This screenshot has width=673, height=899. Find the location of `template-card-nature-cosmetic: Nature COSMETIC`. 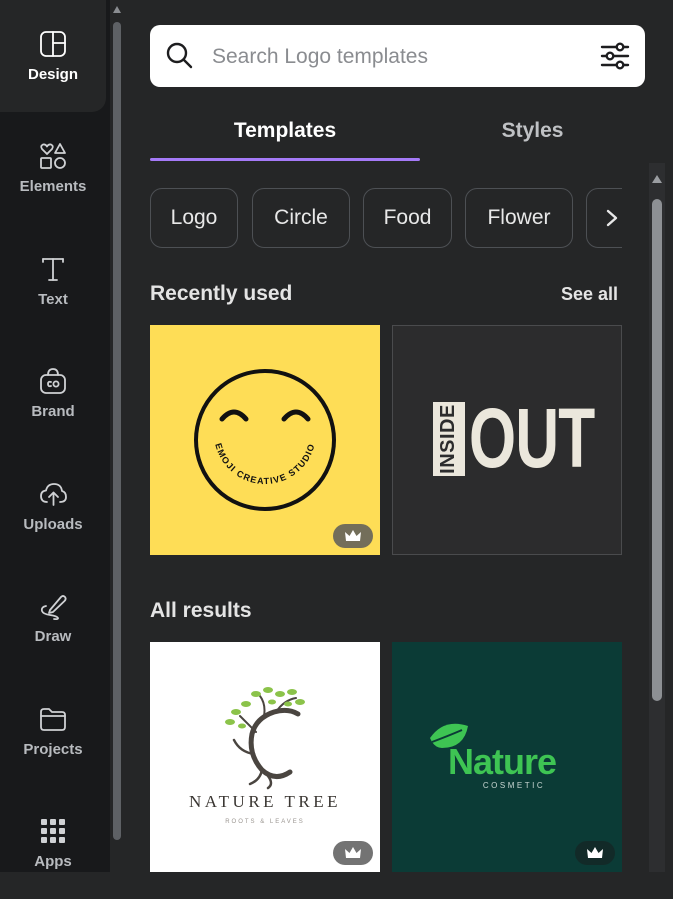

template-card-nature-cosmetic: Nature COSMETIC is located at coordinates (507, 757).